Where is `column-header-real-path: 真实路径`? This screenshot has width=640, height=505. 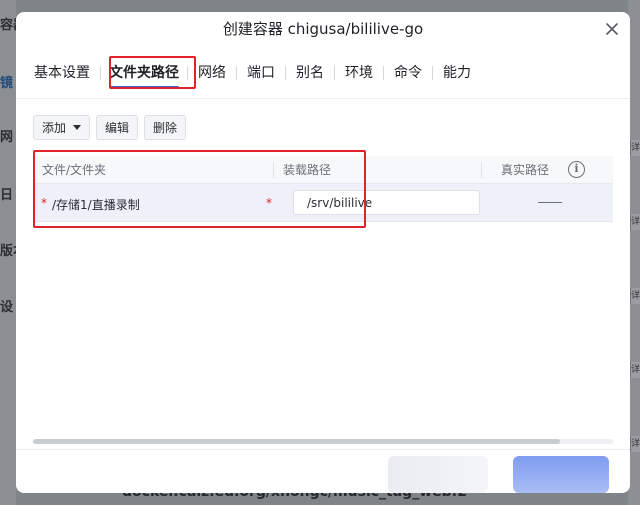 column-header-real-path: 真实路径 is located at coordinates (525, 170).